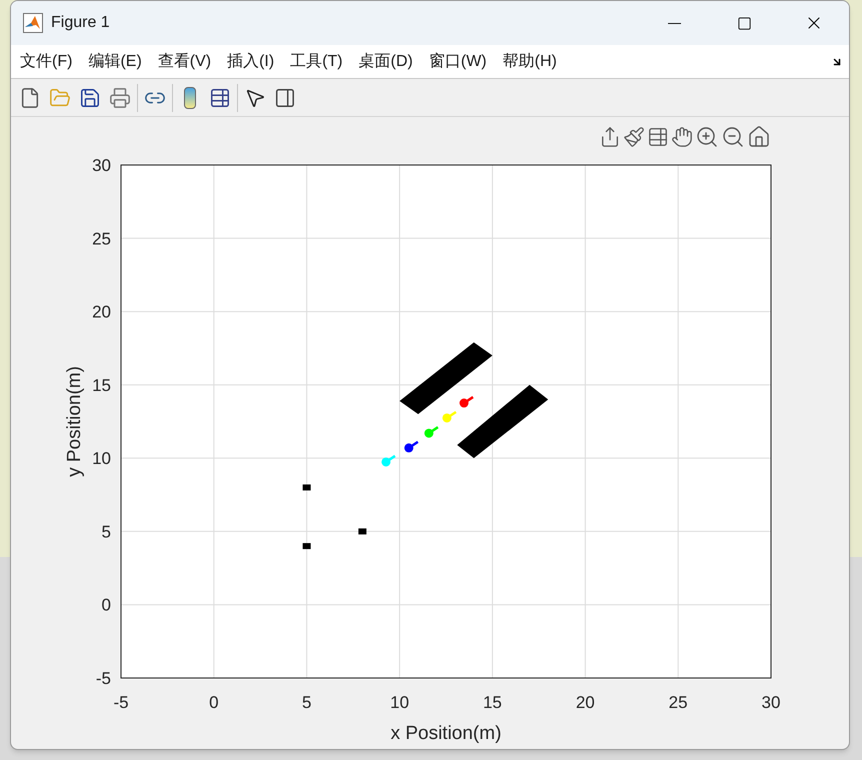 The image size is (862, 760). Describe the element at coordinates (46, 62) in the screenshot. I see `menu-item: 文件(F)` at that location.